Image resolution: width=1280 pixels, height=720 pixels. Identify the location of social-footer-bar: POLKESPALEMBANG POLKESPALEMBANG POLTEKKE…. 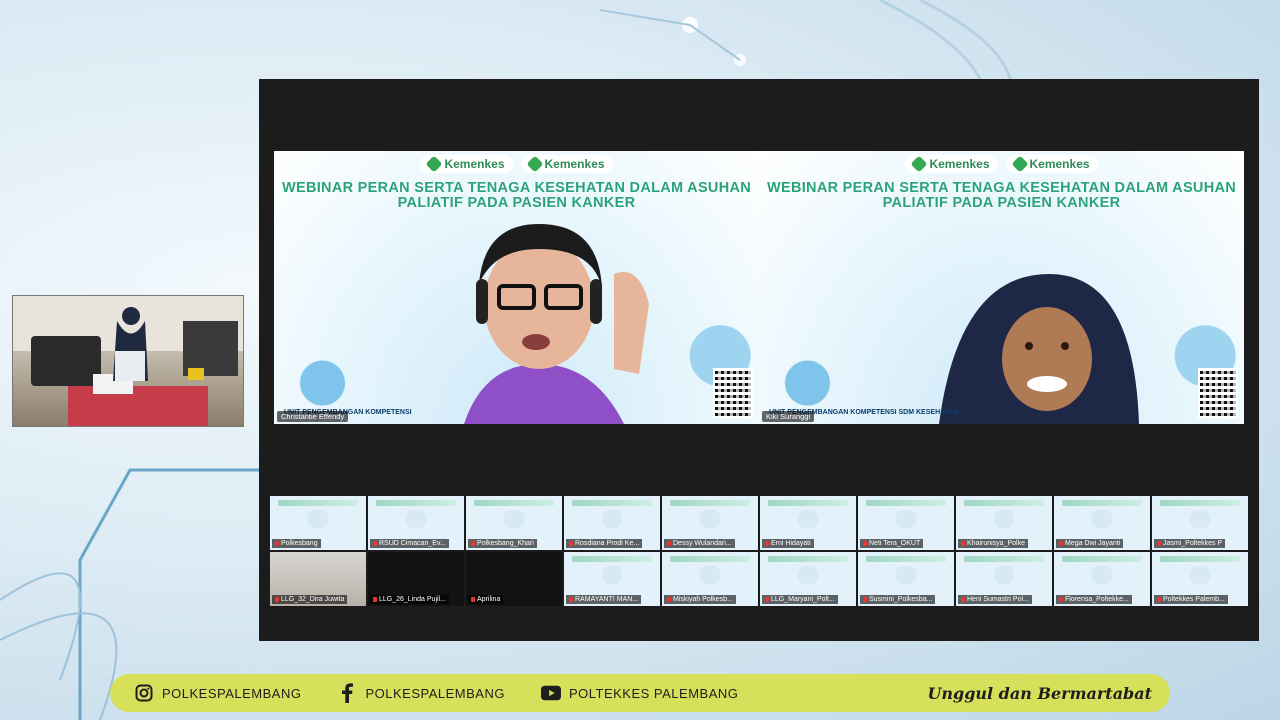
(640, 693).